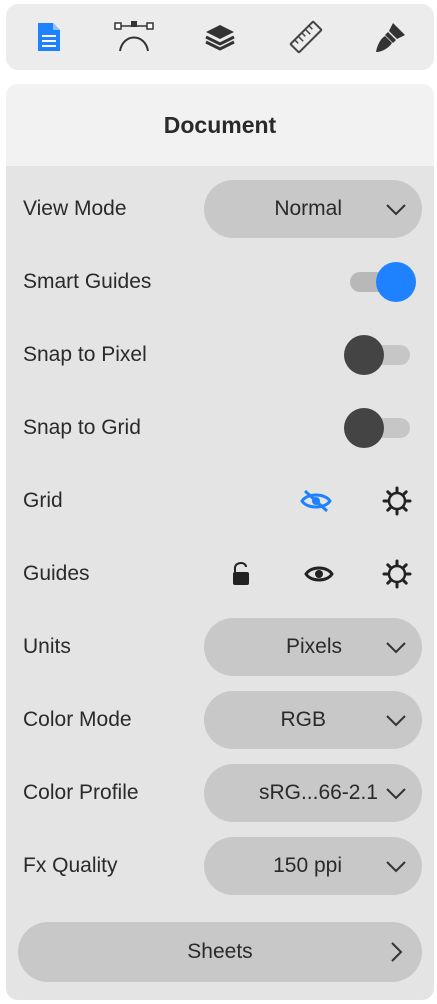 This screenshot has height=1004, width=437. I want to click on eye-icon, so click(319, 573).